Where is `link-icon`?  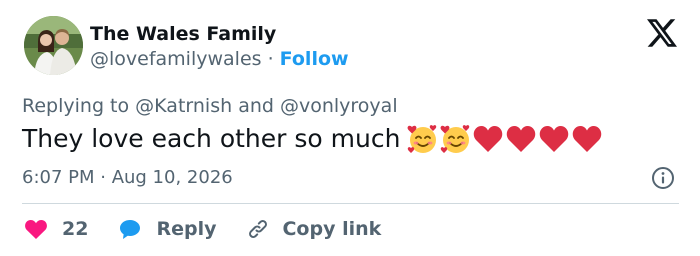
link-icon is located at coordinates (258, 229).